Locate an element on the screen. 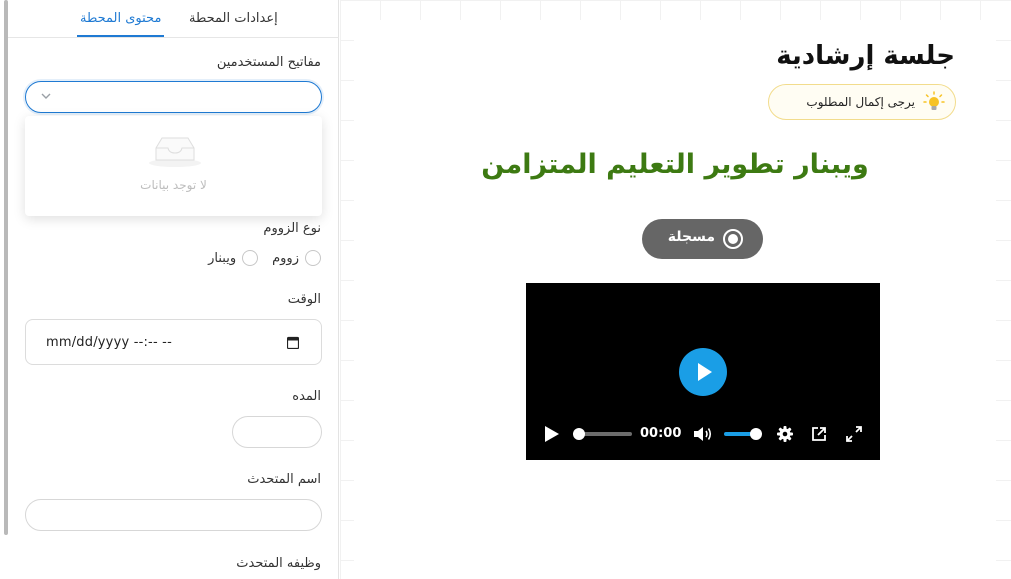 The image size is (1011, 579). play-overlay-button is located at coordinates (703, 372).